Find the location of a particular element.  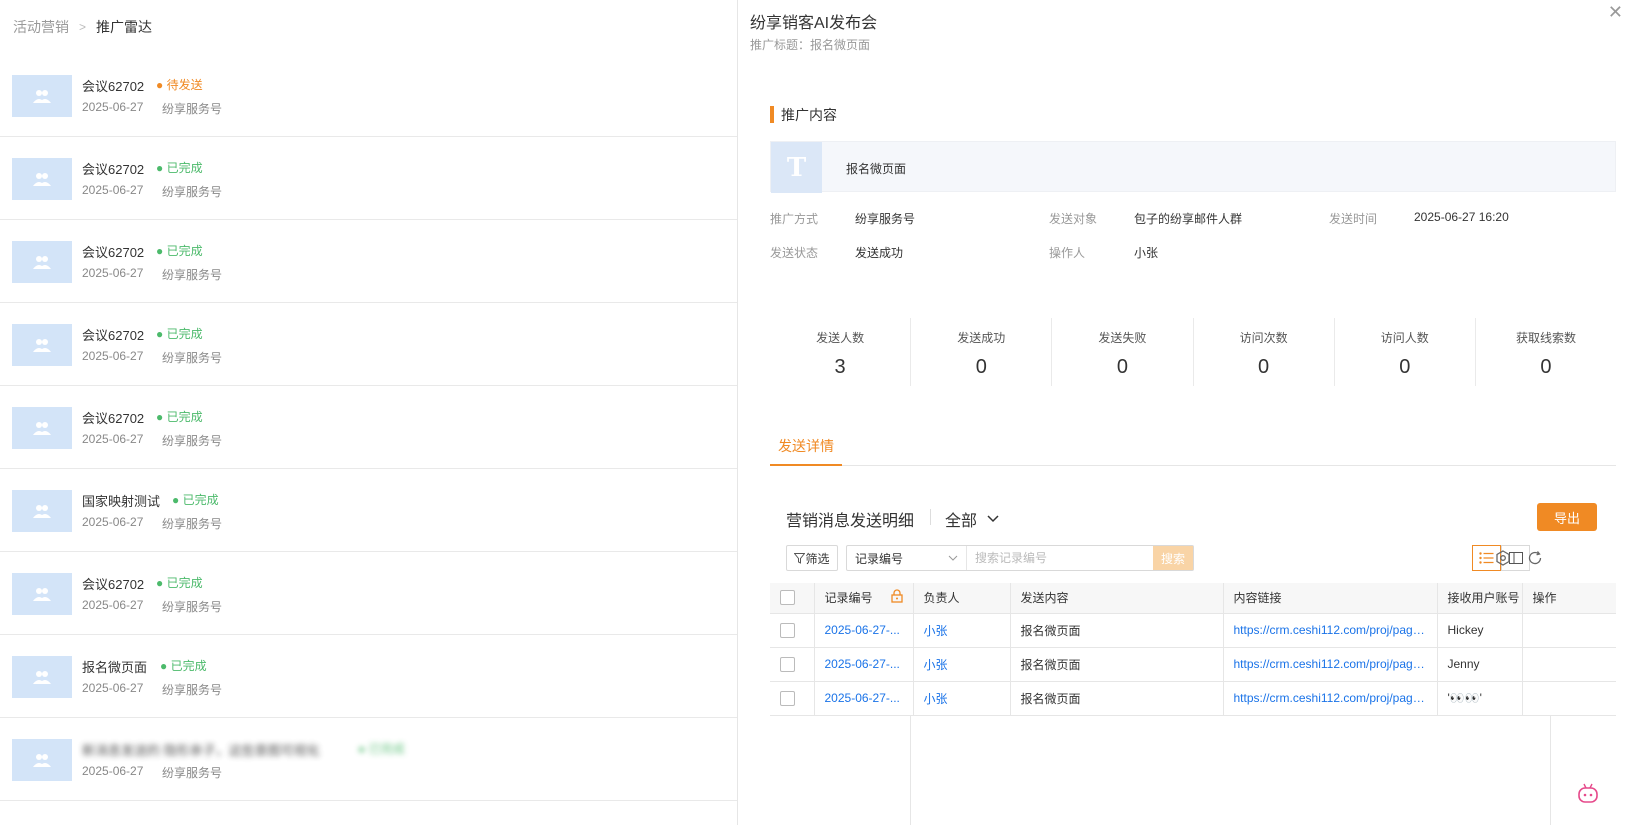

column-header-actions: 操作 is located at coordinates (1569, 598).